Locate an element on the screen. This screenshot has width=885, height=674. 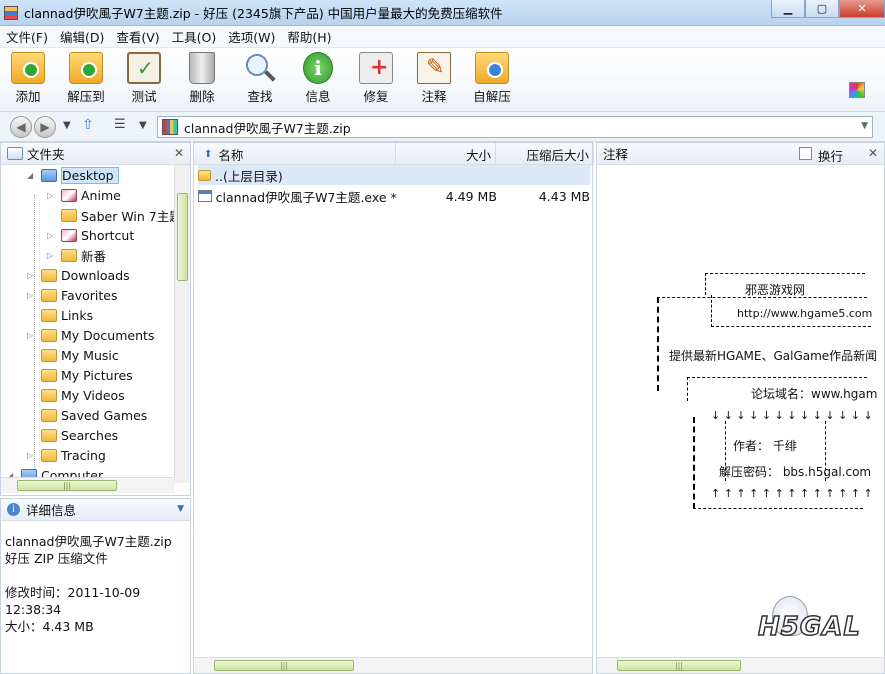
parent-directory-row: ..(上层目录) is located at coordinates (394, 175).